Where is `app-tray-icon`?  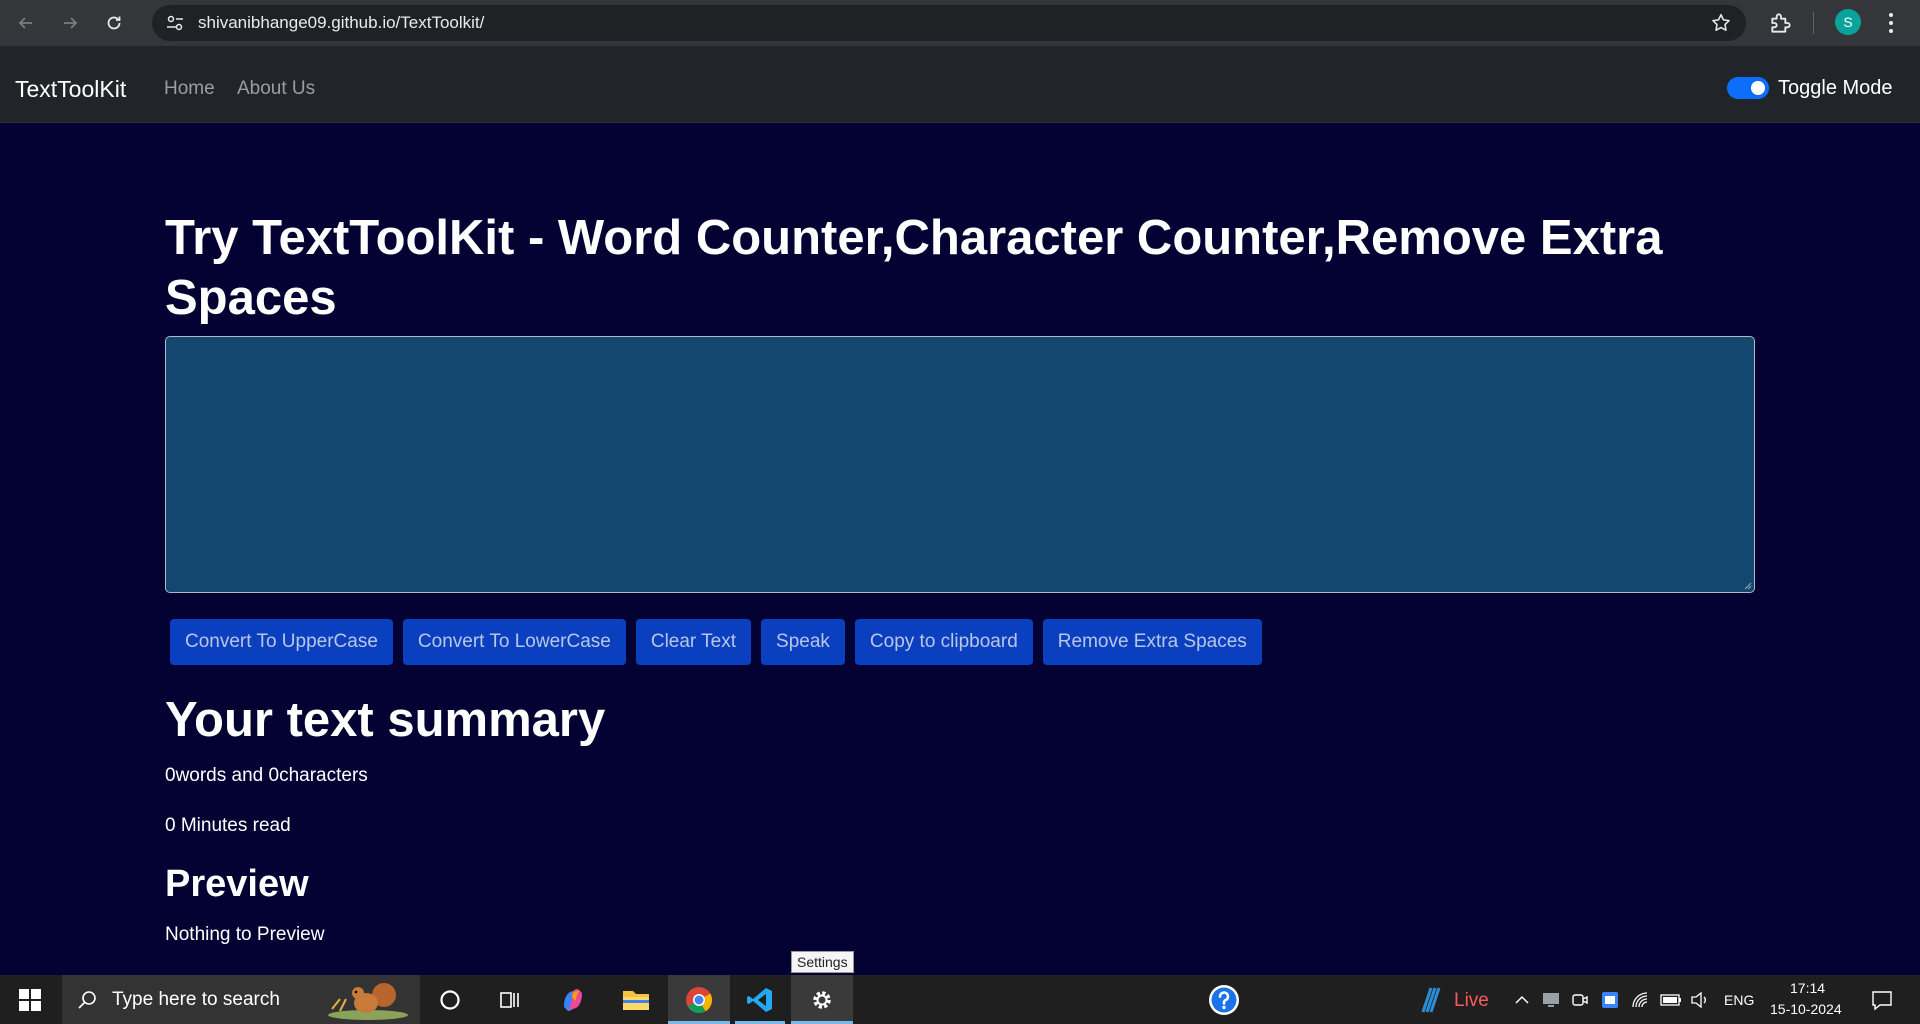
app-tray-icon is located at coordinates (1610, 999).